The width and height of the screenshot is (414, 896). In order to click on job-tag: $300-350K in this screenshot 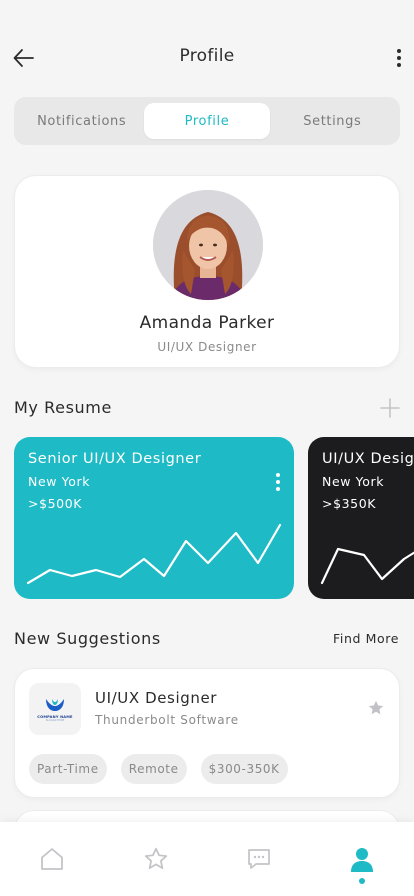, I will do `click(244, 769)`.